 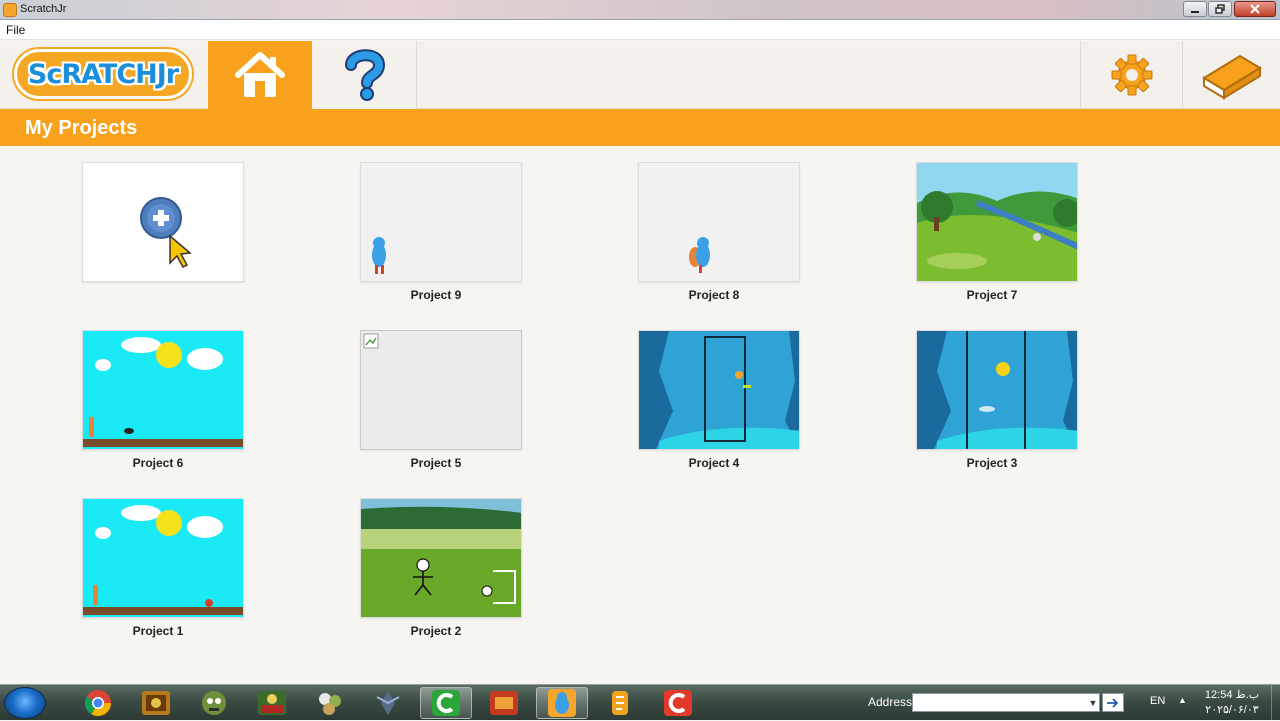 I want to click on chrome-icon, so click(x=98, y=703).